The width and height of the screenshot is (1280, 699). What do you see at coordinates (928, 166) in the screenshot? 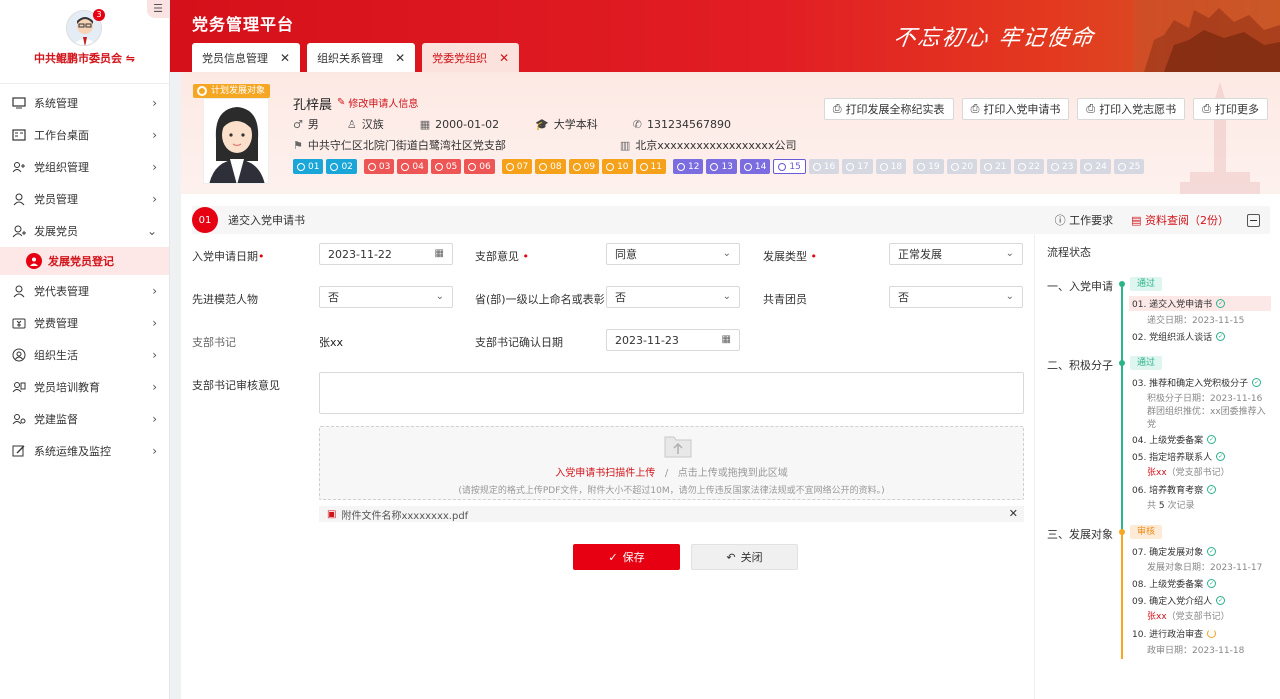
I see `step-chip: 19` at bounding box center [928, 166].